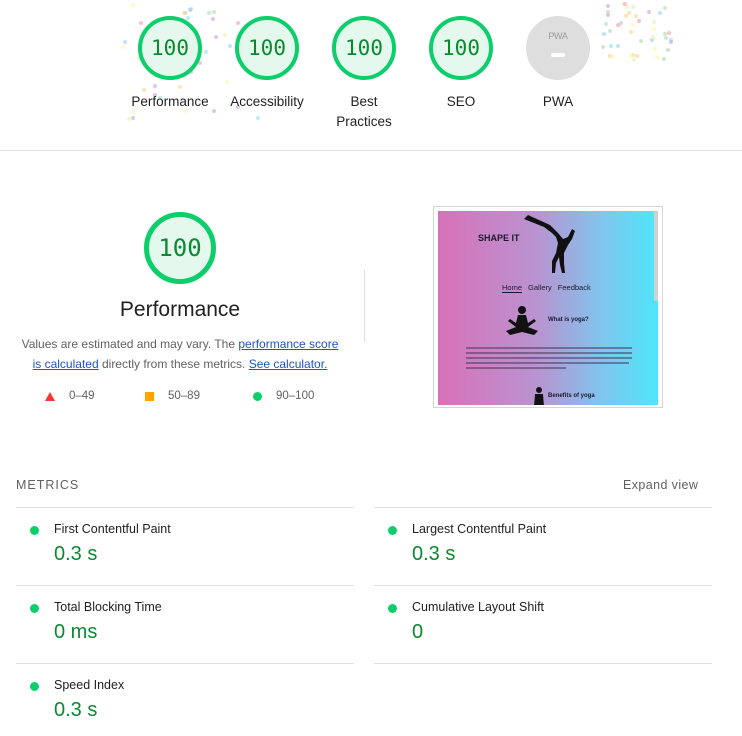 Image resolution: width=742 pixels, height=736 pixels. I want to click on thumbnail-paragraph, so click(549, 359).